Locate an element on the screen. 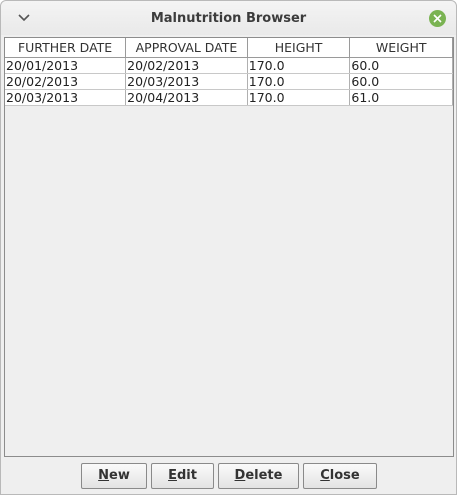 The image size is (457, 495). delete-button: Delete is located at coordinates (258, 476).